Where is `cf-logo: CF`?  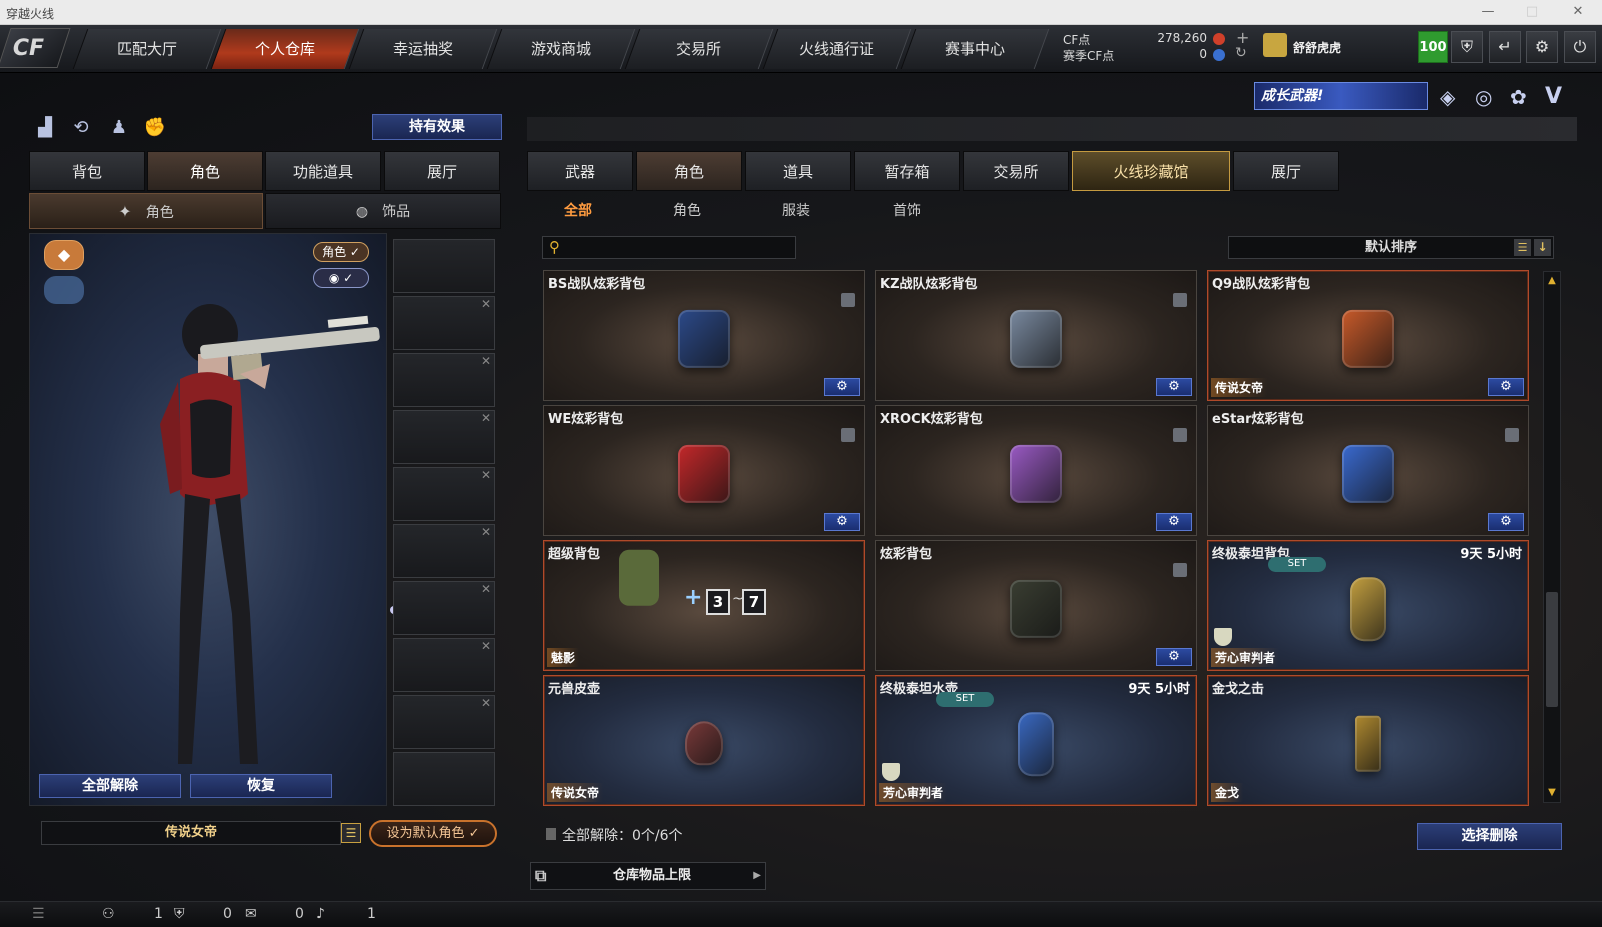 cf-logo: CF is located at coordinates (35, 48).